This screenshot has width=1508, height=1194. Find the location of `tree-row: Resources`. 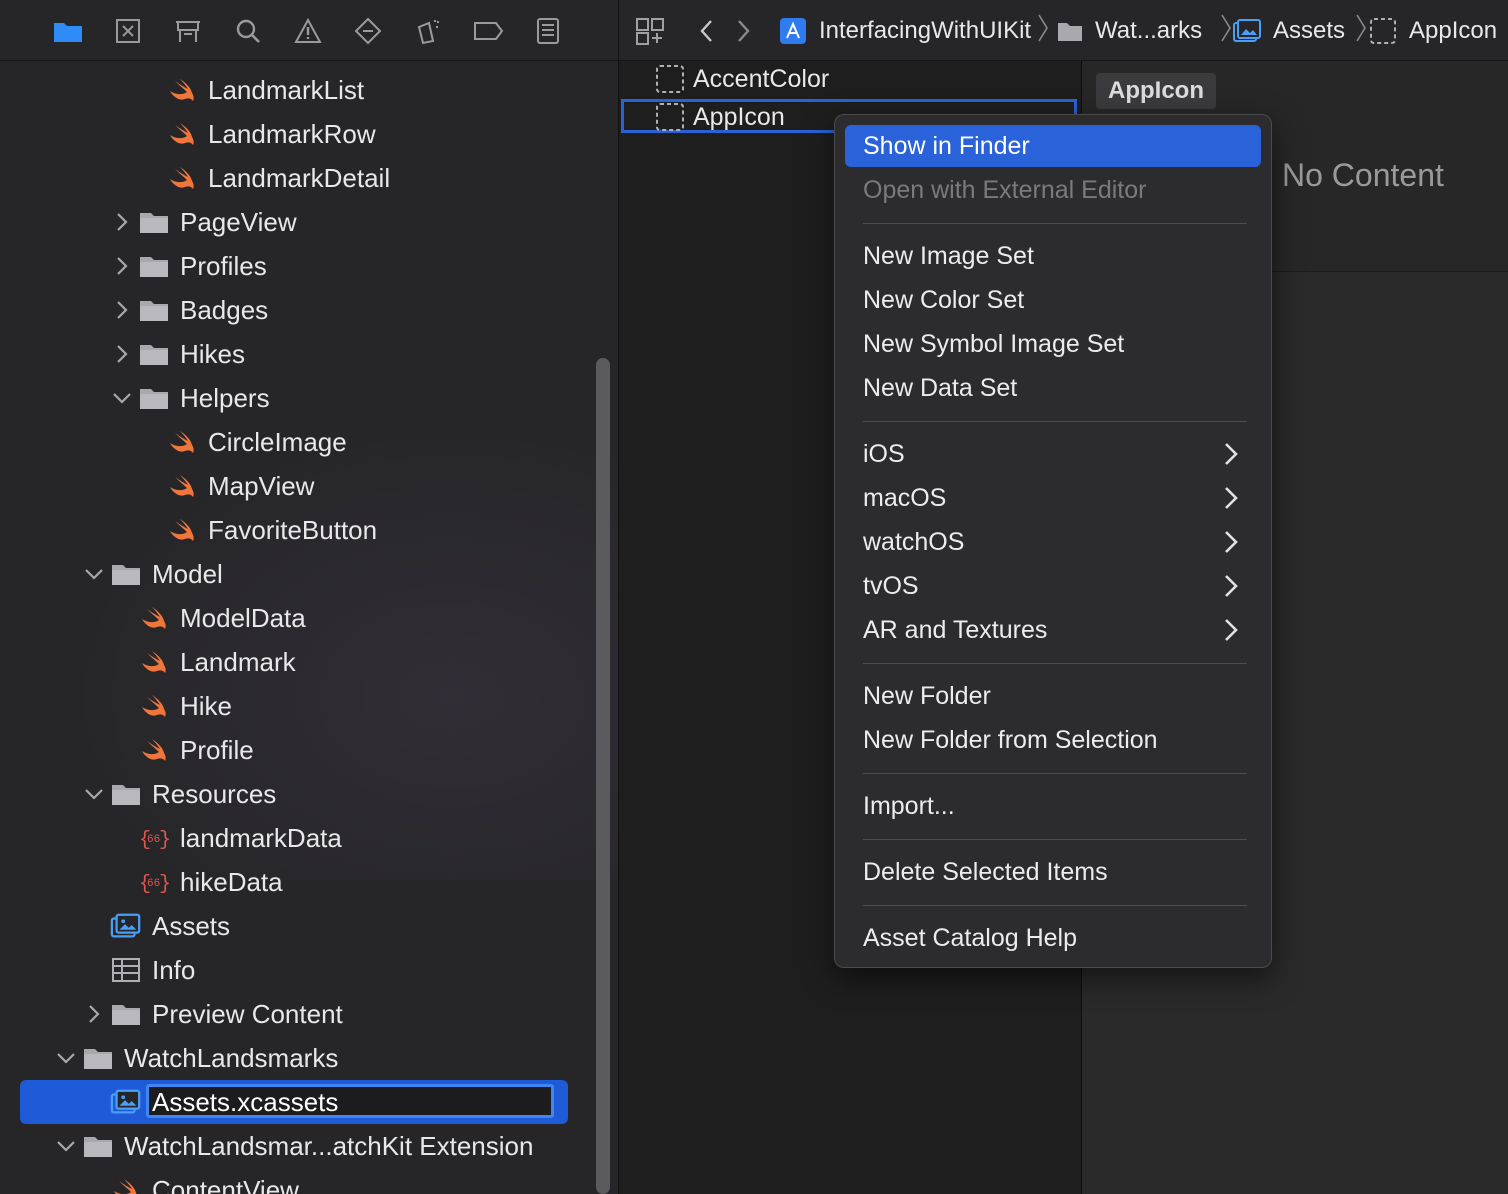

tree-row: Resources is located at coordinates (295, 794).